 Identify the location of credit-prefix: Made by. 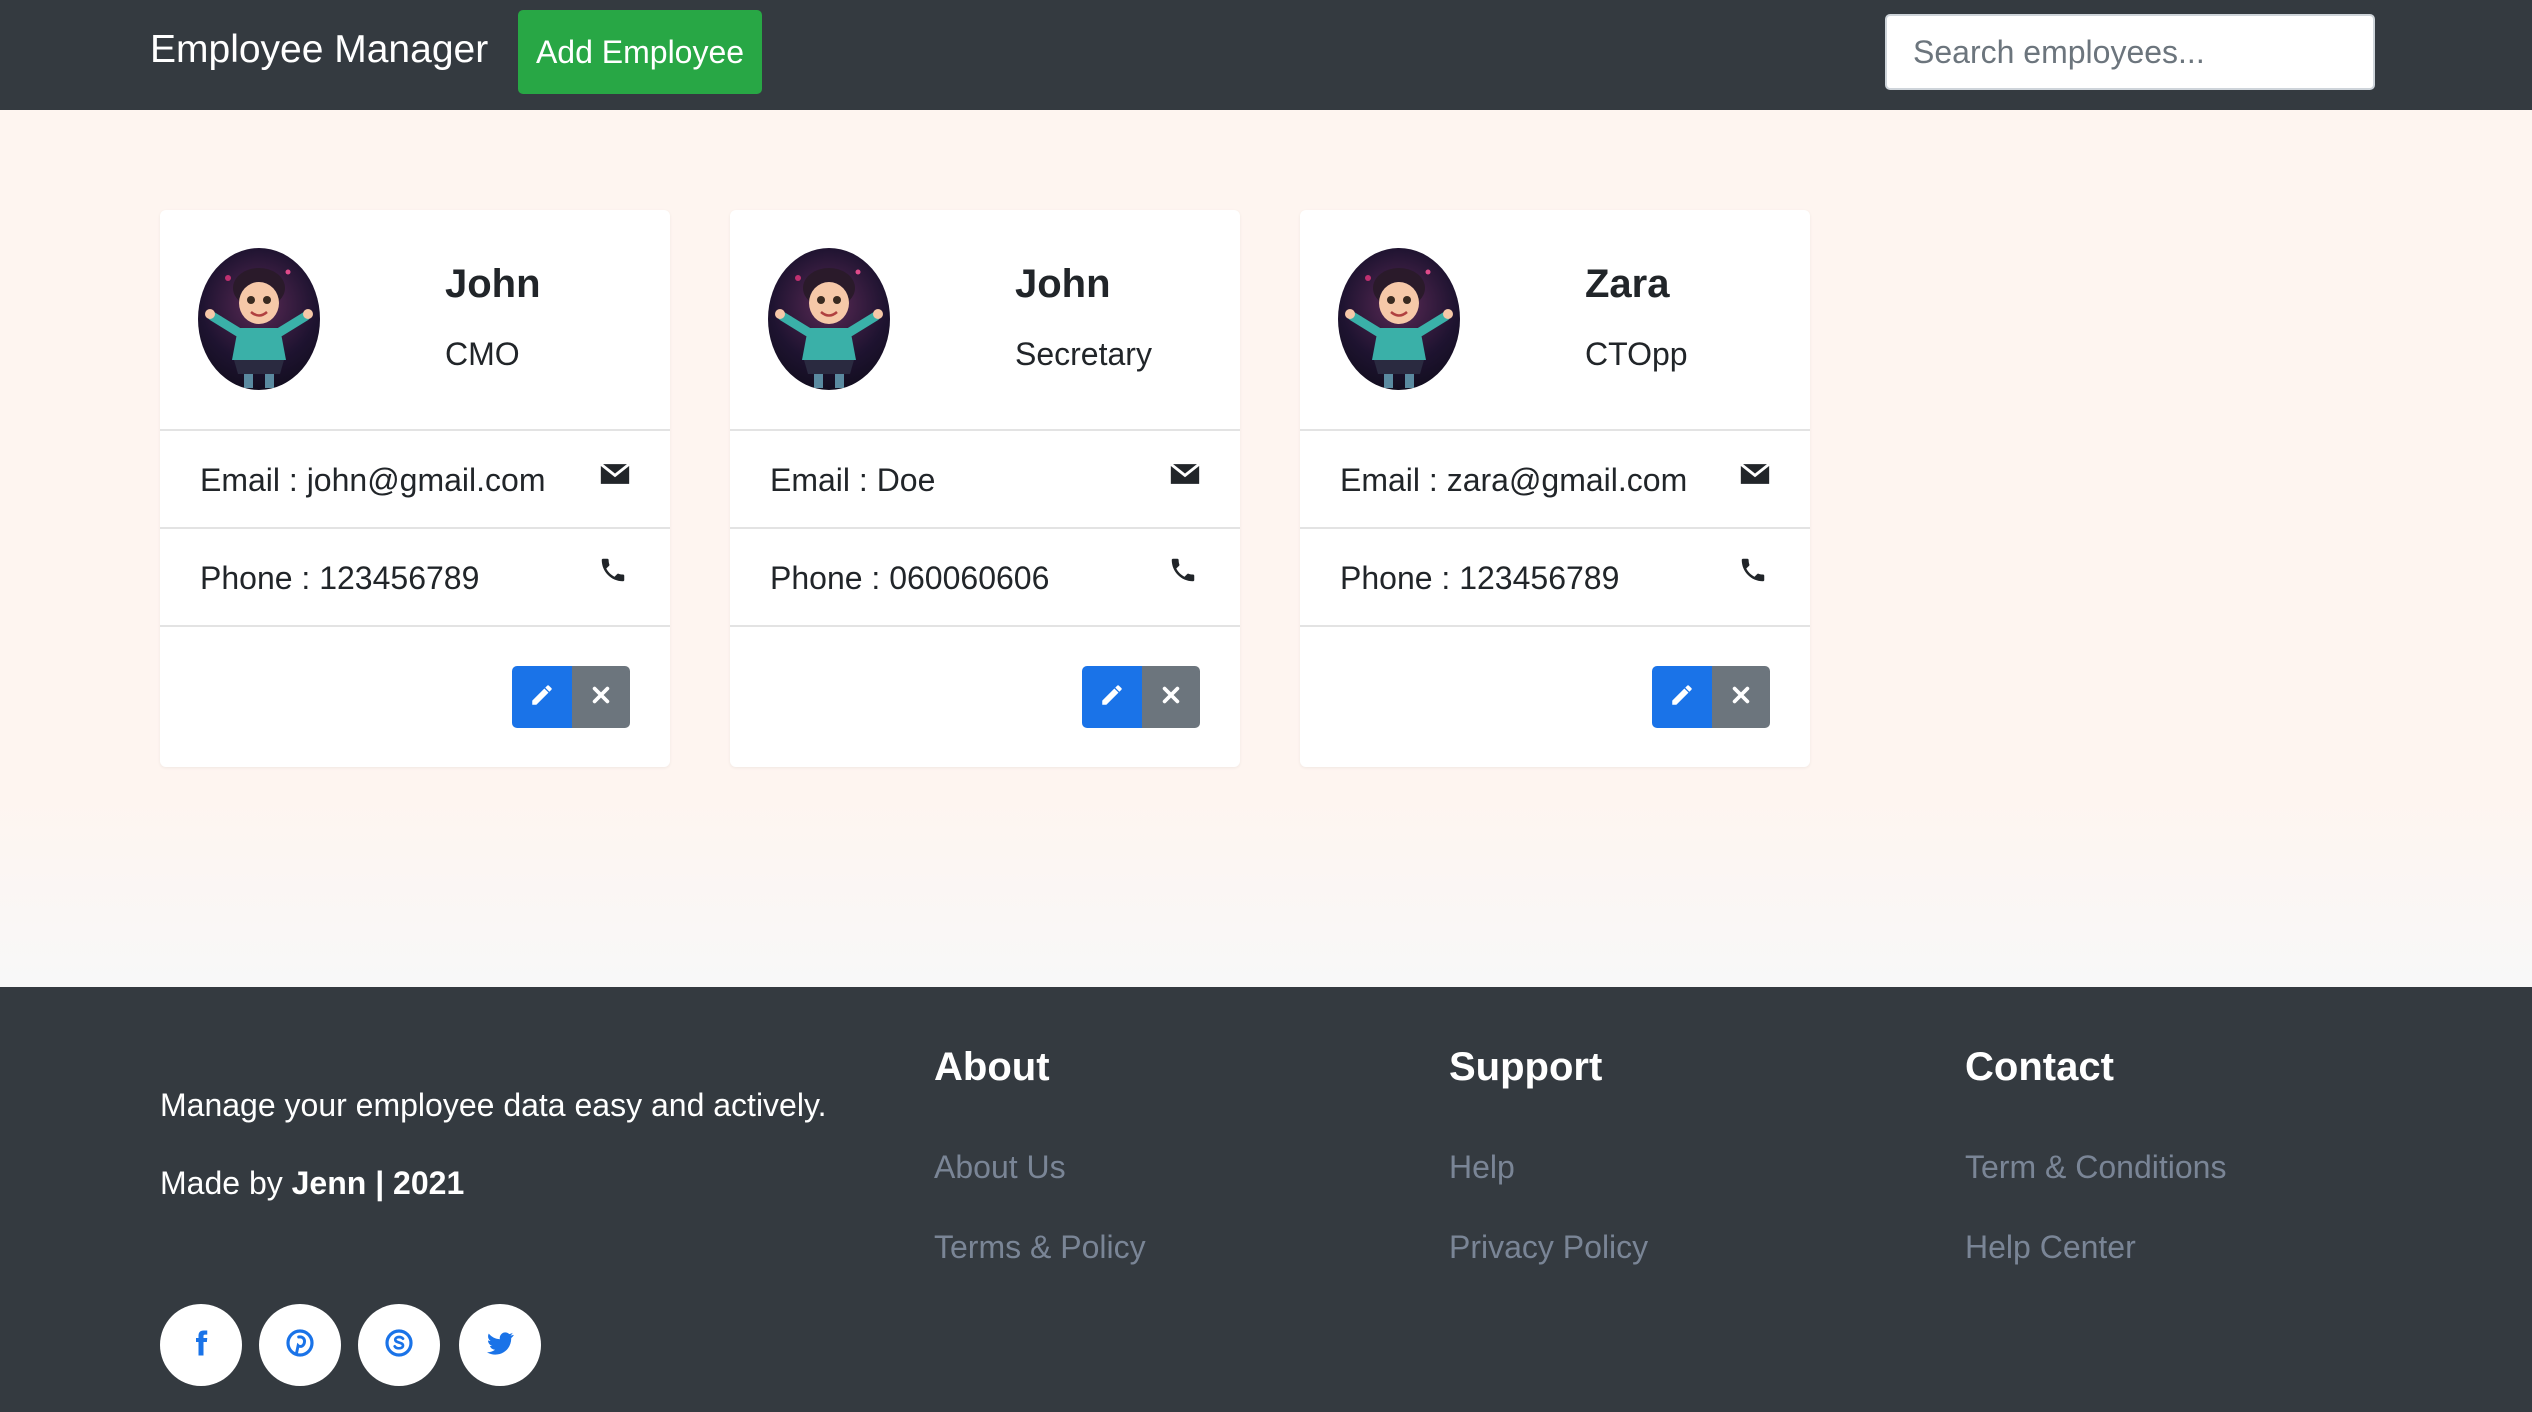
(226, 1183).